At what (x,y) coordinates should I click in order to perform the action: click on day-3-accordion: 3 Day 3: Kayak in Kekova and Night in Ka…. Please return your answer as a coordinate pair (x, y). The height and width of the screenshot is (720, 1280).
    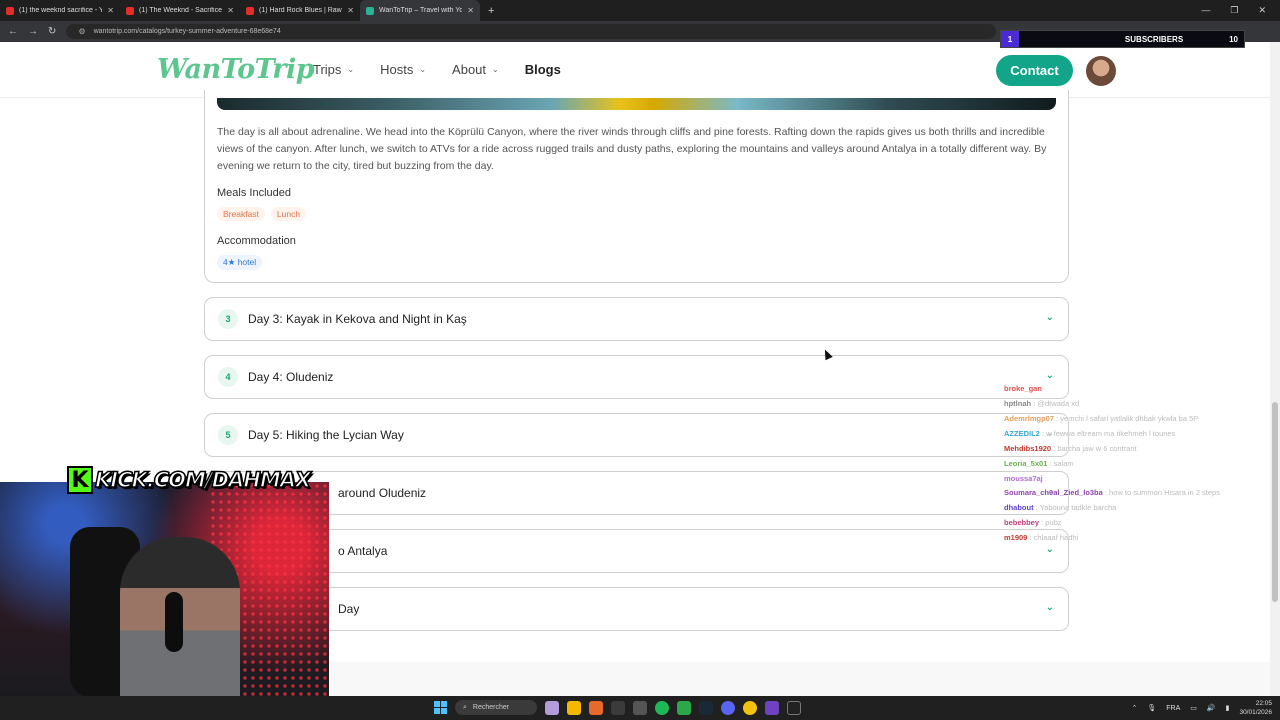
    Looking at the image, I should click on (636, 319).